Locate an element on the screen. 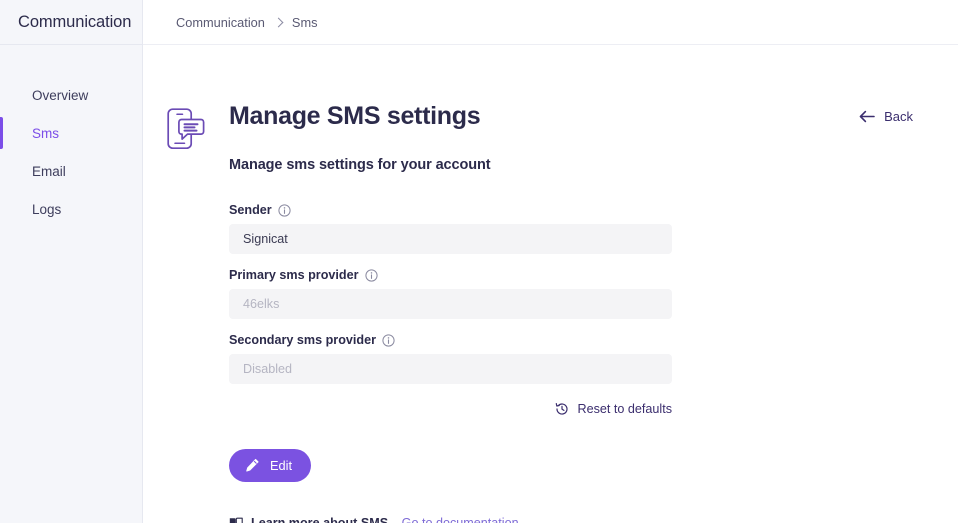 The height and width of the screenshot is (523, 958). field-sender-label-row: Sender is located at coordinates (450, 210).